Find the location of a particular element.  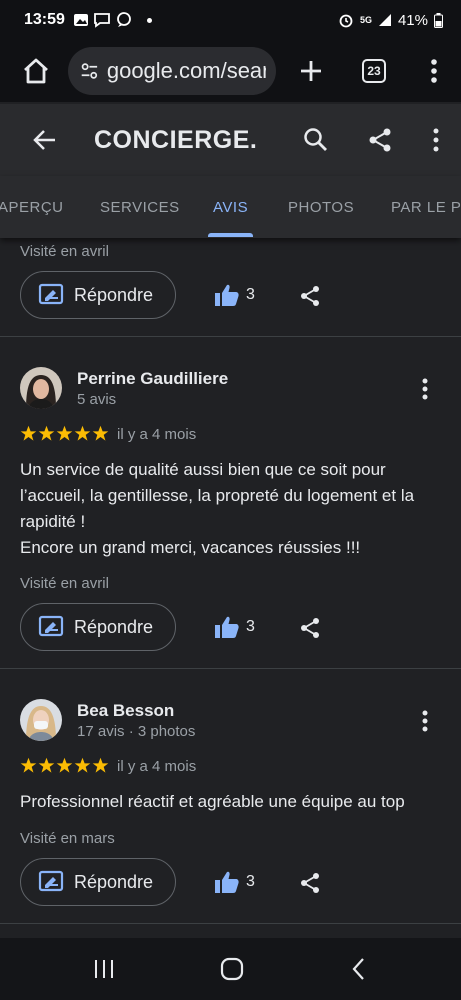

share-icon is located at coordinates (380, 140).